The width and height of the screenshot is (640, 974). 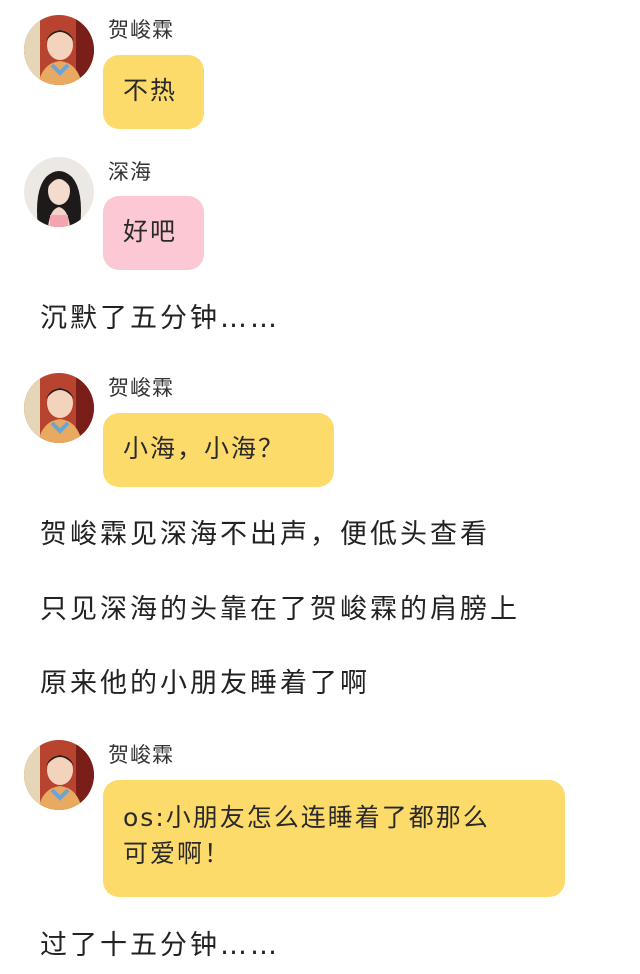 I want to click on message-text: 不热, so click(x=150, y=90).